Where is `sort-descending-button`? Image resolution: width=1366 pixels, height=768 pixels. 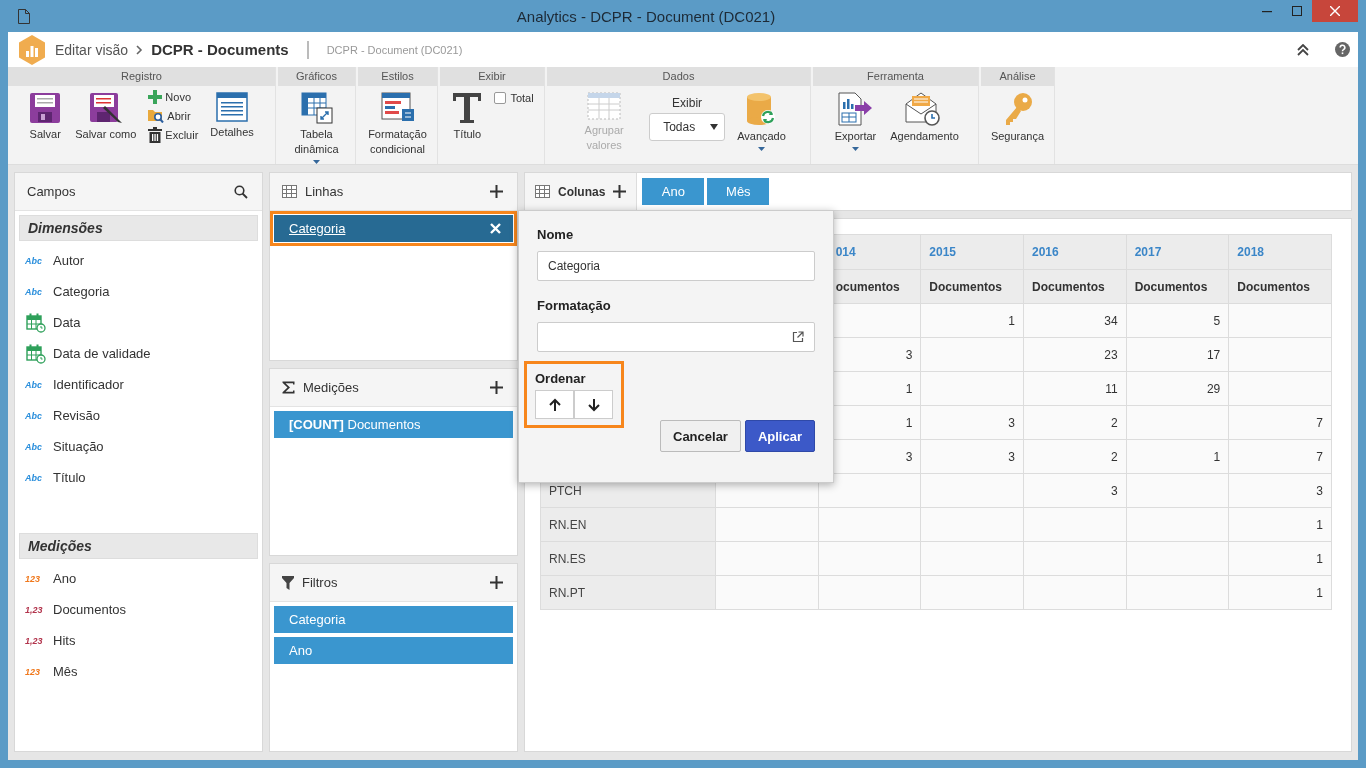
sort-descending-button is located at coordinates (593, 404).